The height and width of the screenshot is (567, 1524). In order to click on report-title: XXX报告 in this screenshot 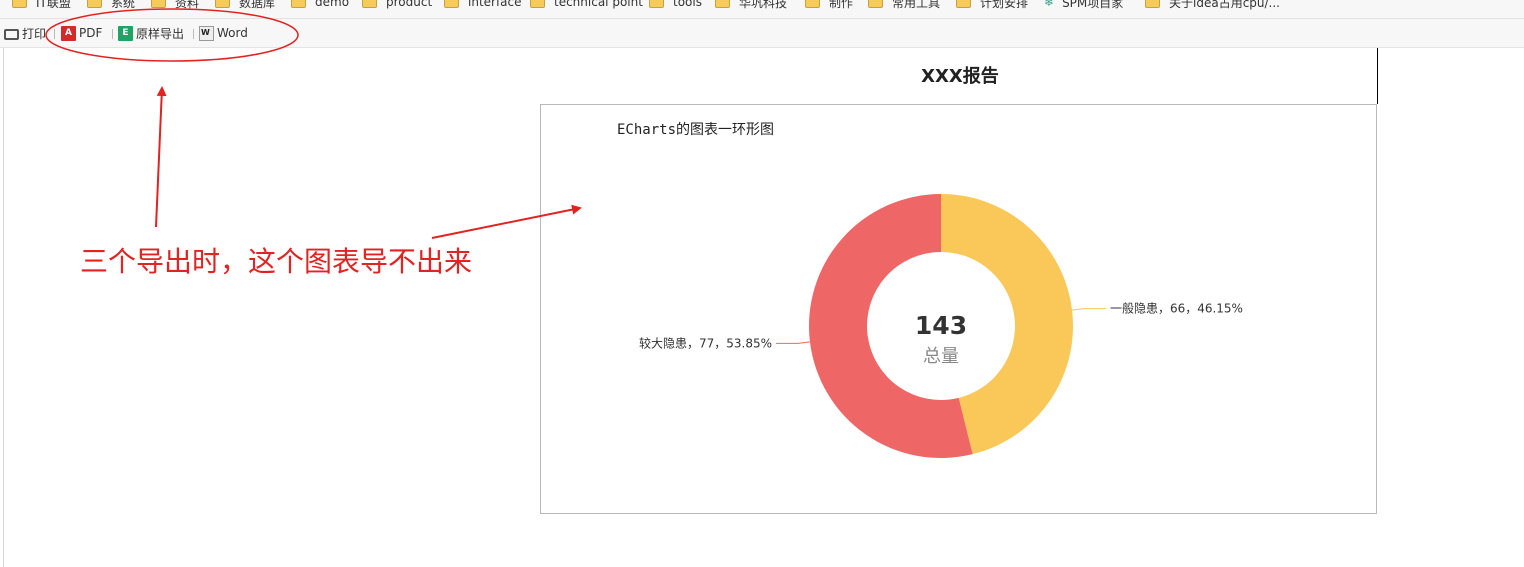, I will do `click(960, 76)`.